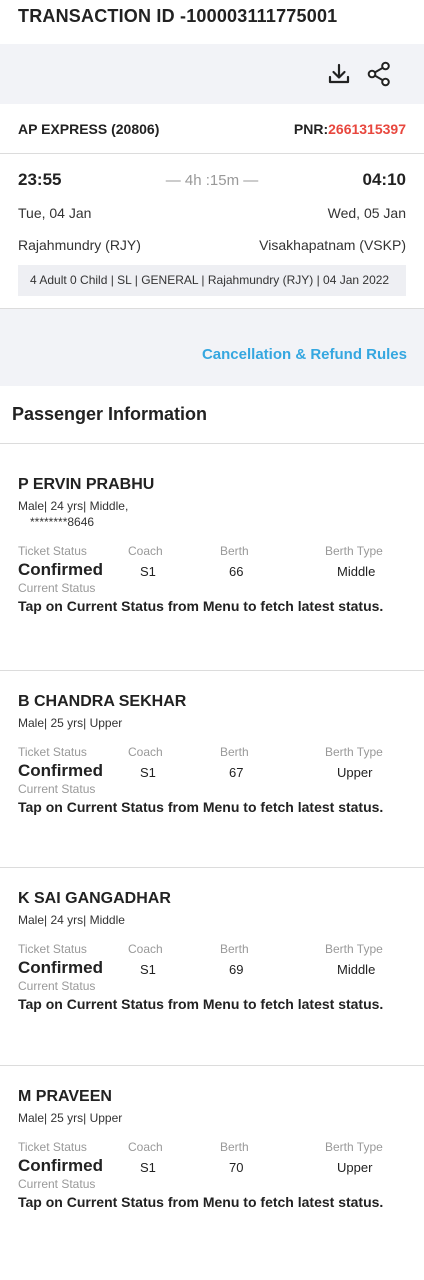  I want to click on to-station: Visakhapatnam (VSKP), so click(332, 245).